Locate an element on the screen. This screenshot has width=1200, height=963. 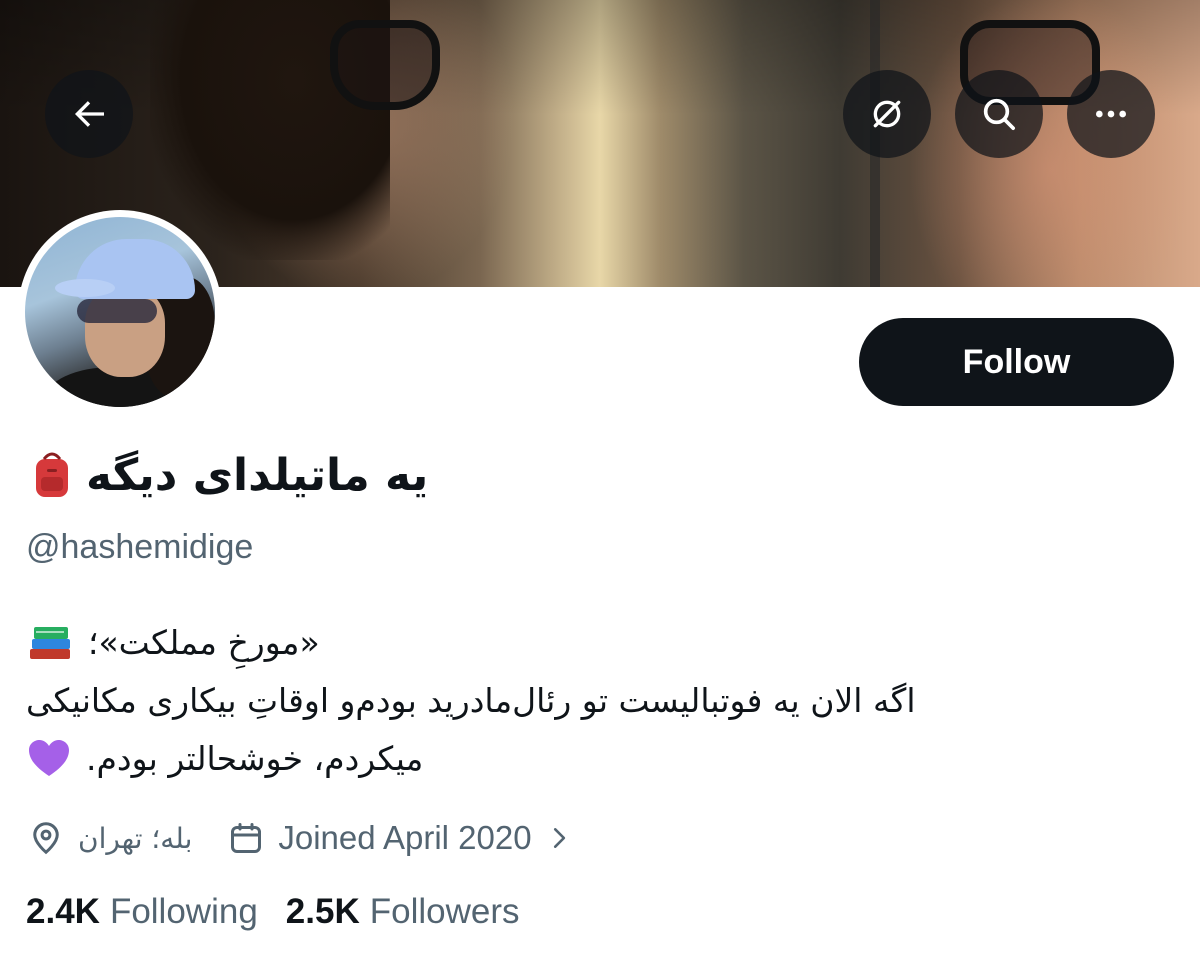
back-button is located at coordinates (89, 114).